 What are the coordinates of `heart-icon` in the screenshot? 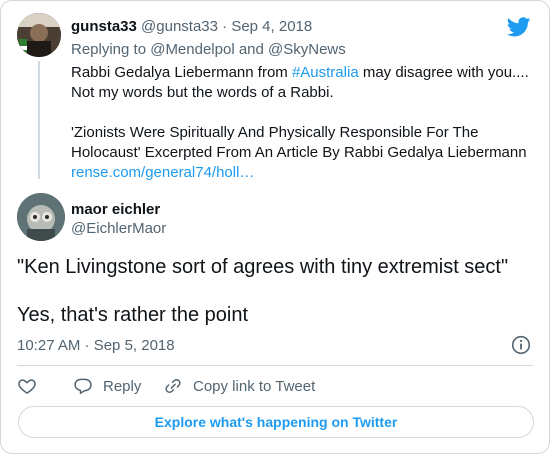 It's located at (27, 386).